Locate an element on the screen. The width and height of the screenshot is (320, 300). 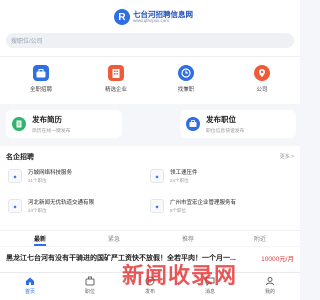
promo-title: 发布简历 is located at coordinates (47, 119).